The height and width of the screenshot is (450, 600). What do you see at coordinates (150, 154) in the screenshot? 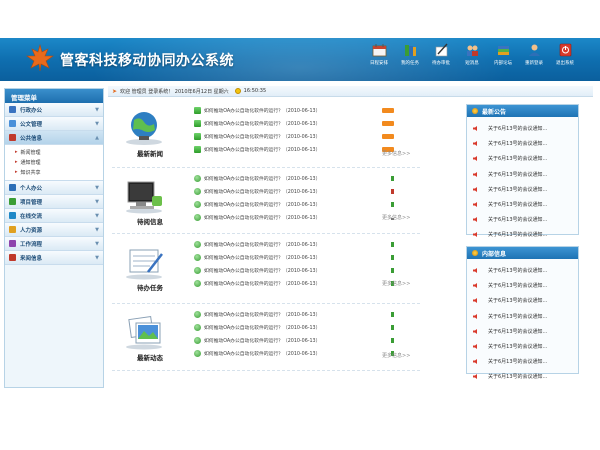
I see `section-title: 最新新闻` at bounding box center [150, 154].